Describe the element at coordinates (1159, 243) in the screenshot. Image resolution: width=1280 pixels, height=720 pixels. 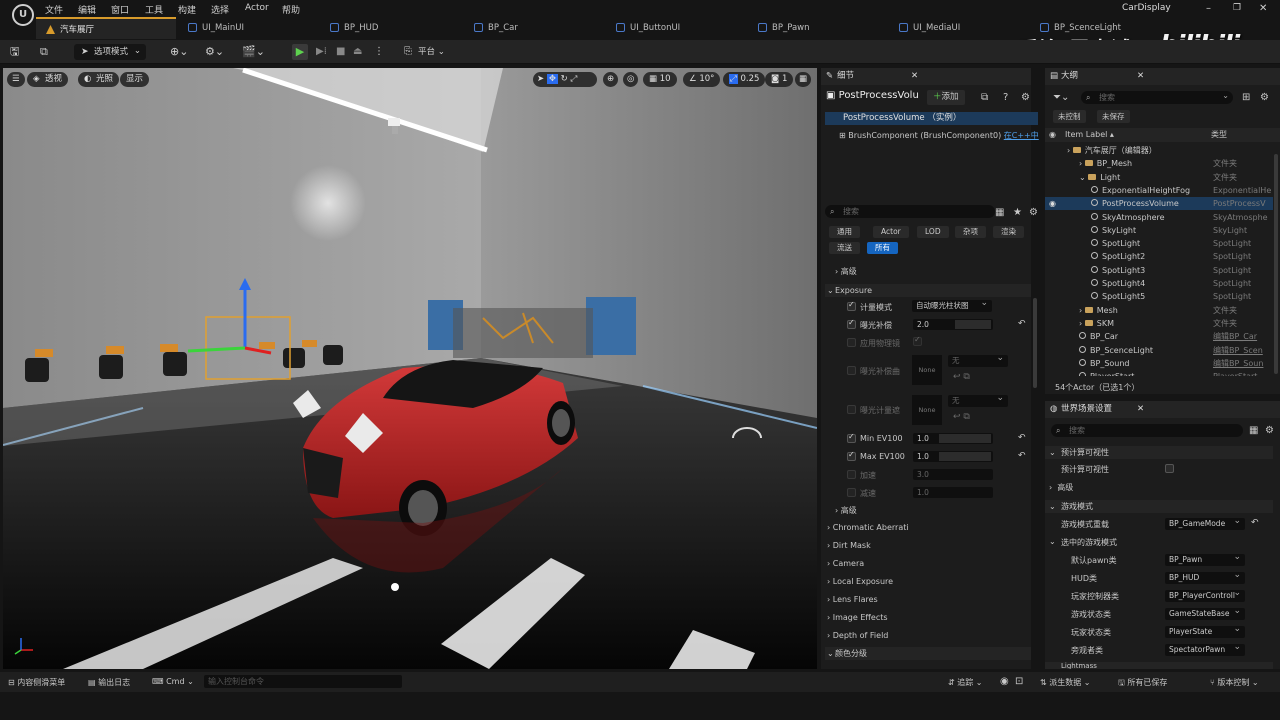
I see `outliner-item: ◉ SpotLight SpotLight` at that location.